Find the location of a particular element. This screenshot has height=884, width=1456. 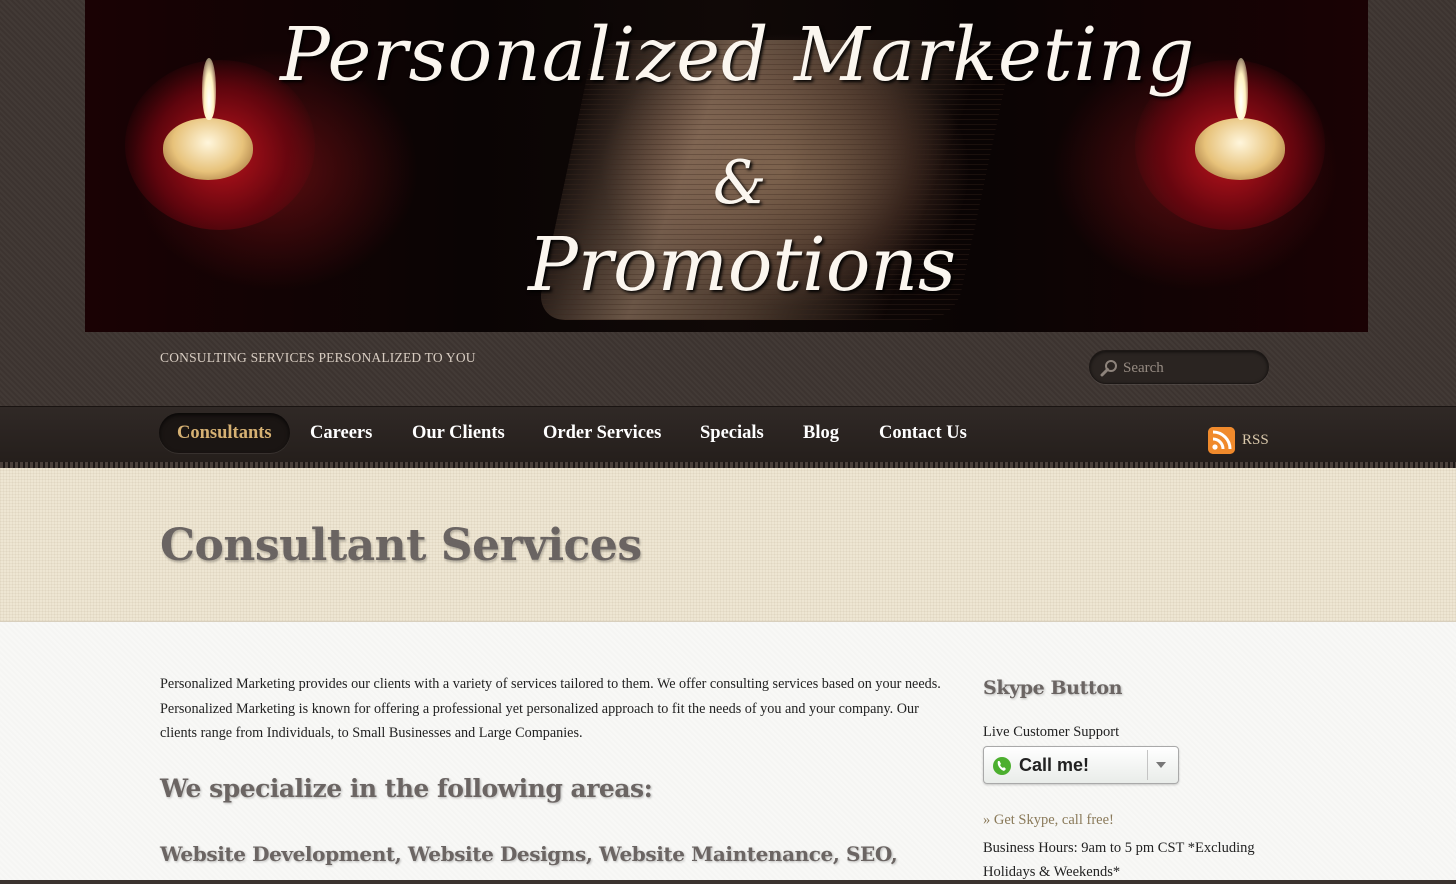

banner-title-ampersand: & is located at coordinates (740, 183).